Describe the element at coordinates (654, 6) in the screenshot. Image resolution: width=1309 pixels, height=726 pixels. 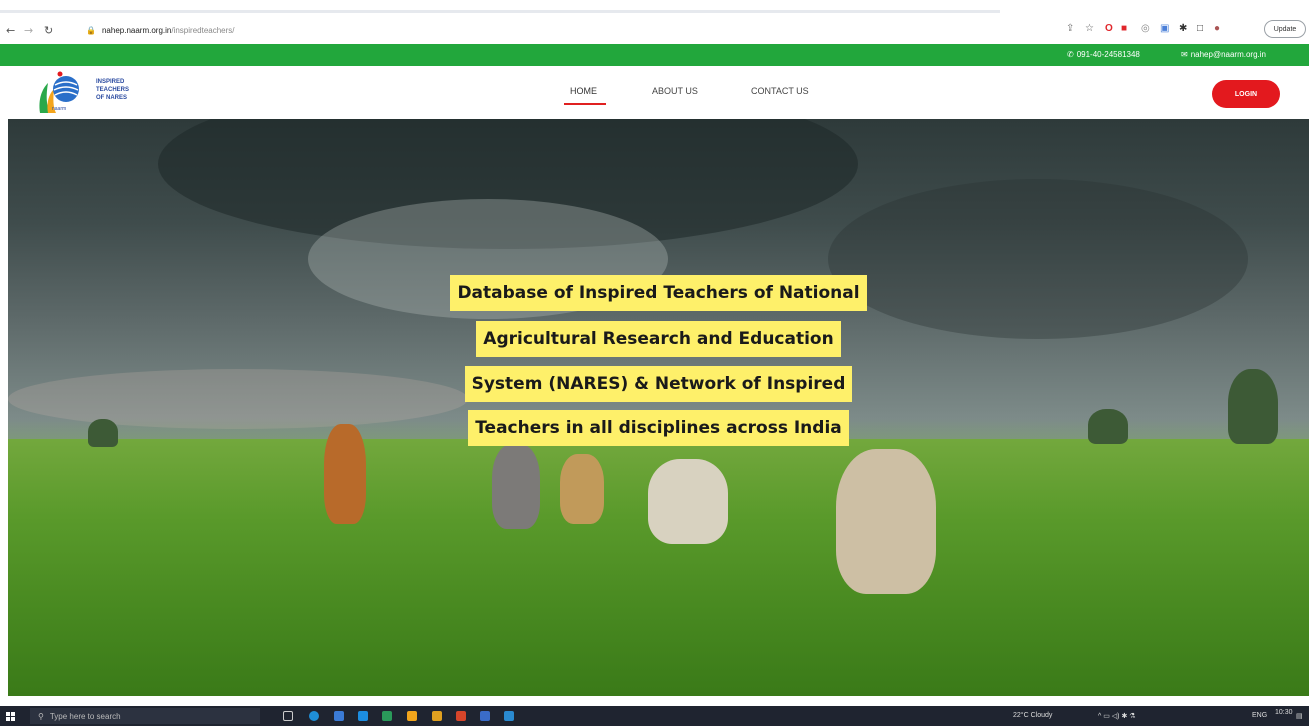
I see `tab-strip` at that location.